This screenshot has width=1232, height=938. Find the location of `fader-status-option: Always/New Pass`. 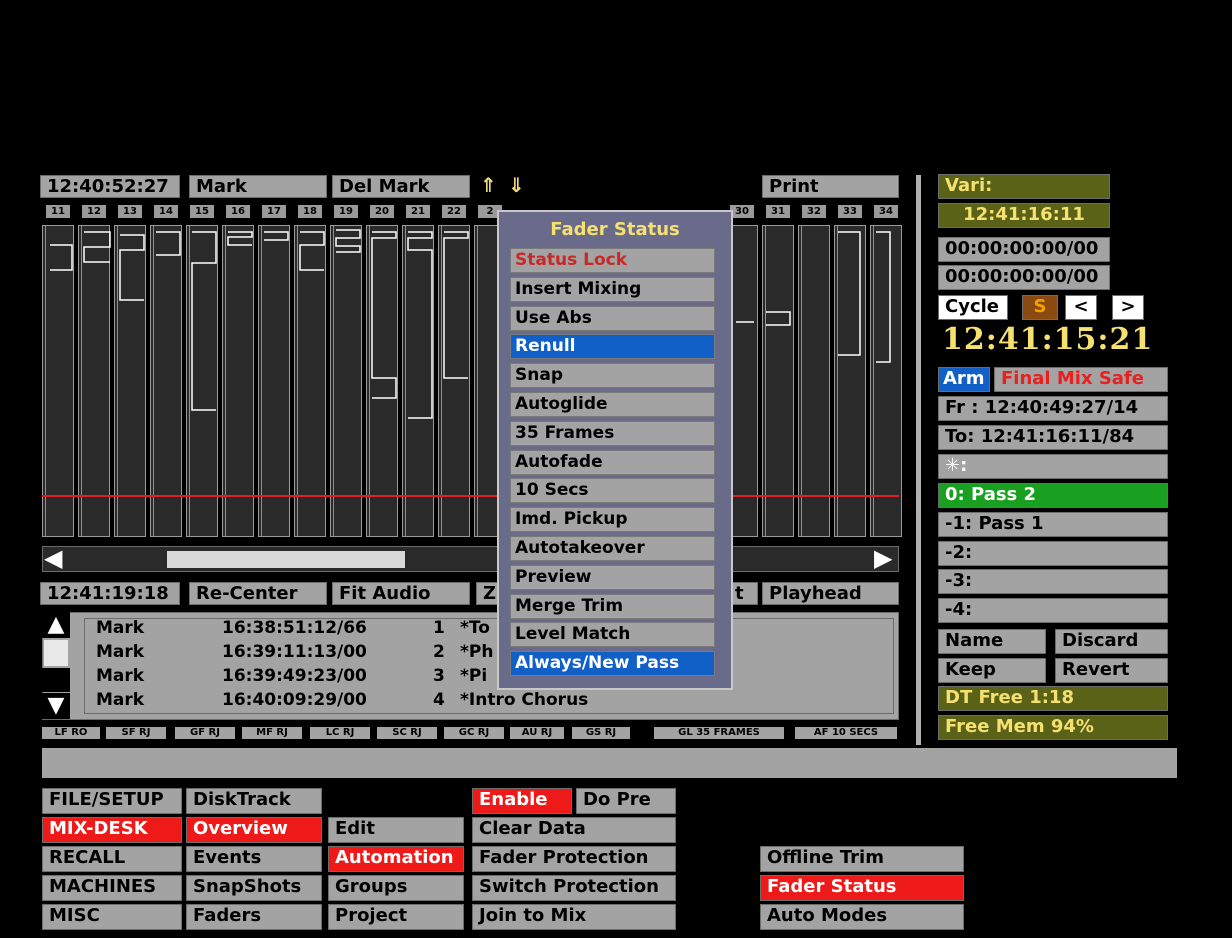

fader-status-option: Always/New Pass is located at coordinates (612, 664).